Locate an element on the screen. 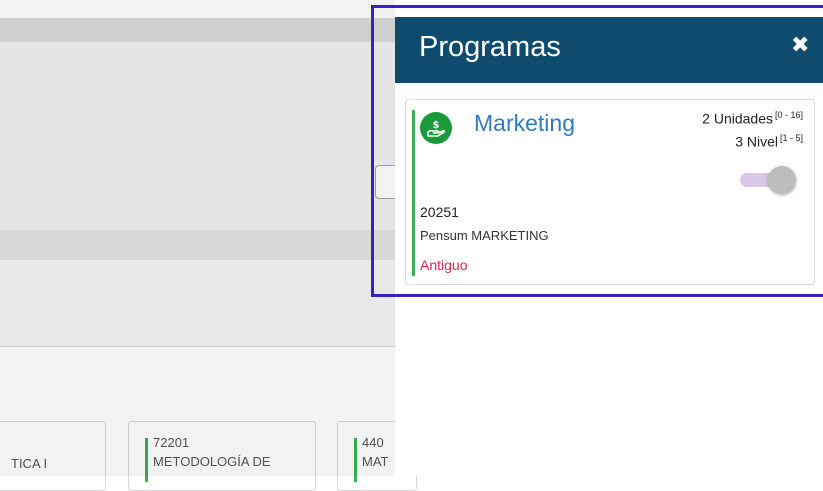  units-range: [0 - 16] is located at coordinates (788, 115).